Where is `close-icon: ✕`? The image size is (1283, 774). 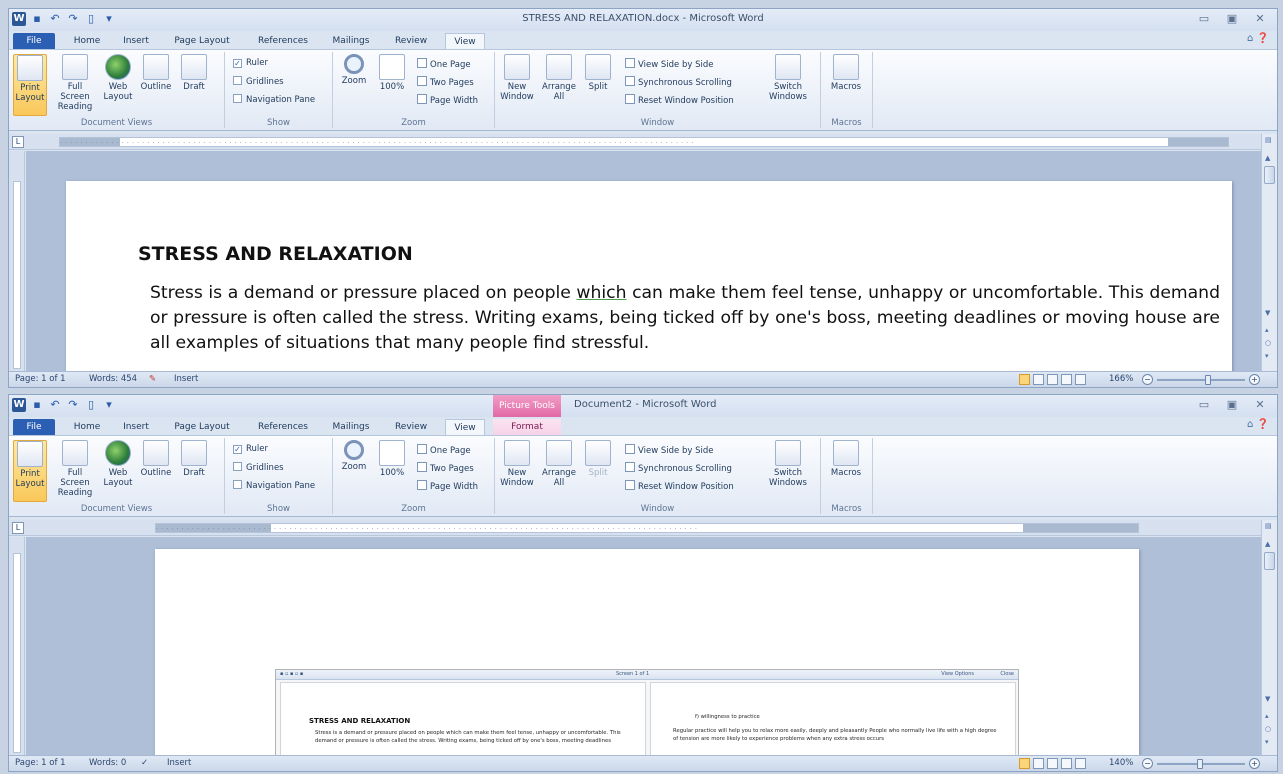
close-icon: ✕ is located at coordinates (1260, 404).